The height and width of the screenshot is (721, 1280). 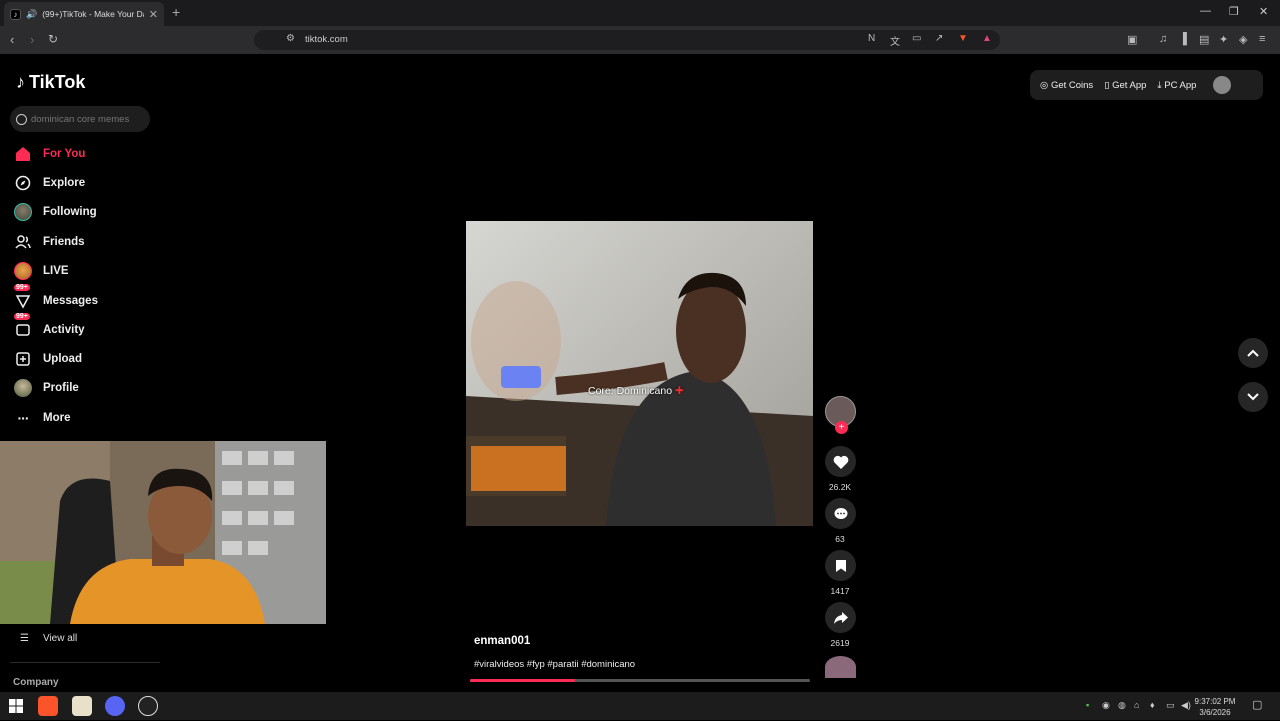 I want to click on music-icon: ♫, so click(x=1163, y=39).